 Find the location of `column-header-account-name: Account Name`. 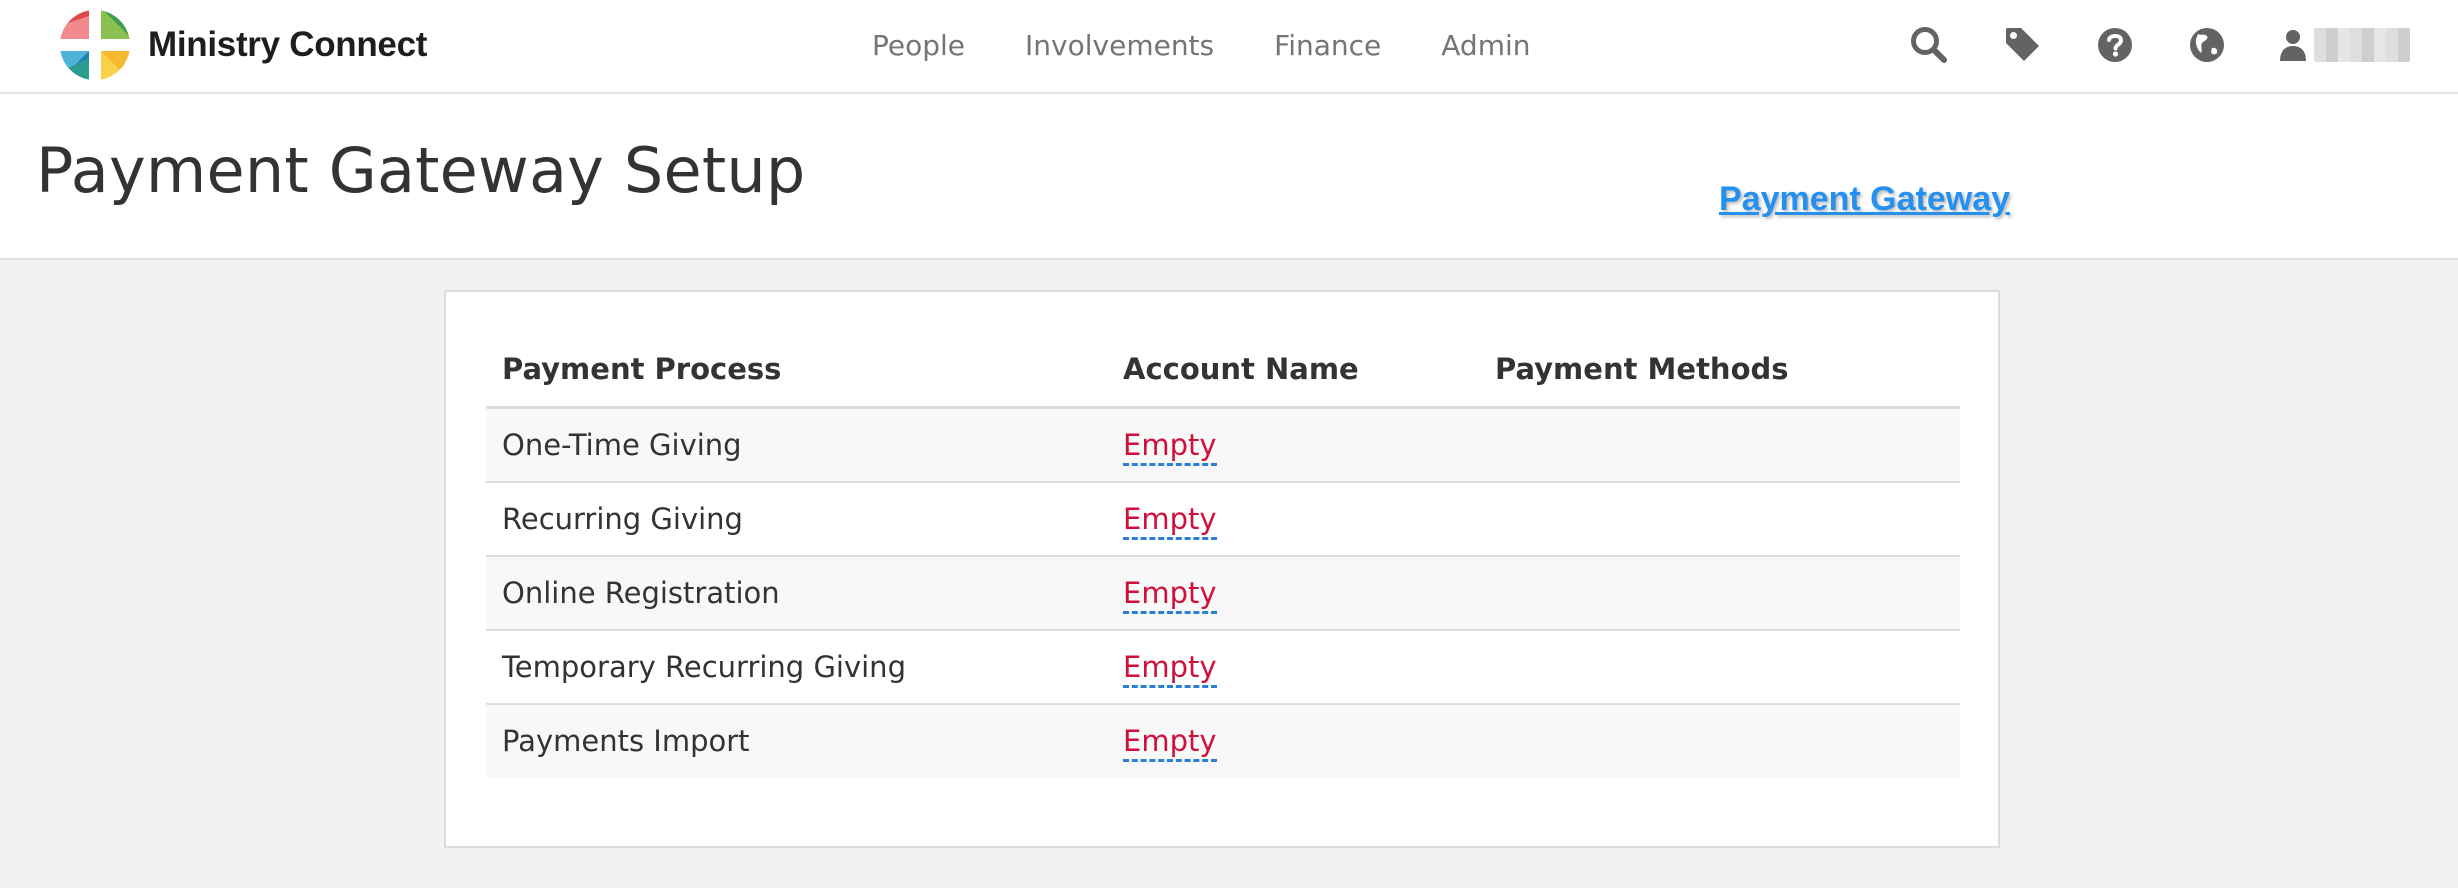

column-header-account-name: Account Name is located at coordinates (1293, 370).